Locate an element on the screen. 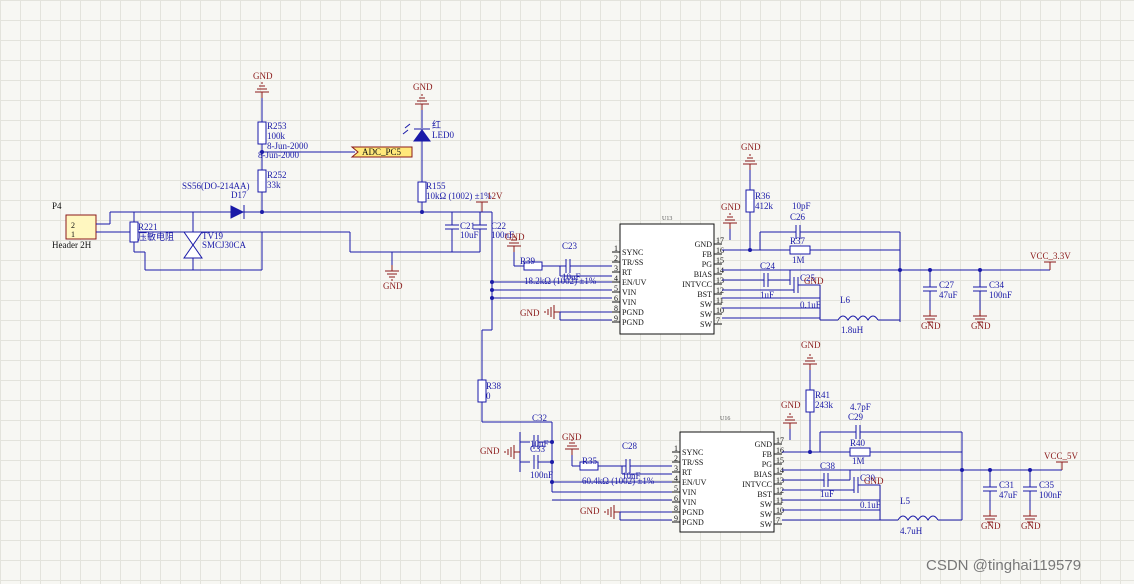 This screenshot has height=584, width=1134. svg-text: 1.8uH is located at coordinates (852, 330).